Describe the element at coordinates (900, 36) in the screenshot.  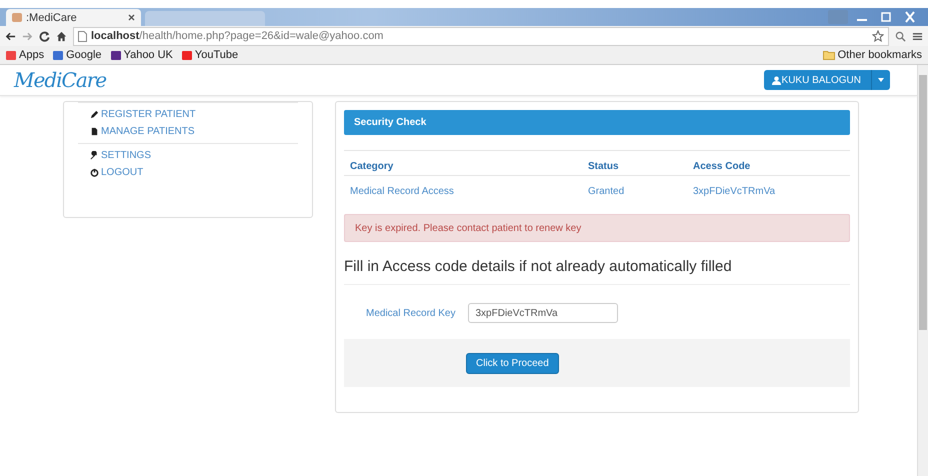
I see `search-icon` at that location.